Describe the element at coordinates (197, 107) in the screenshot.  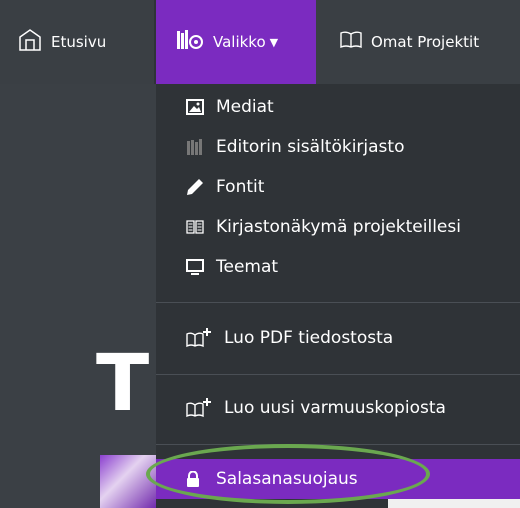
I see `image-icon` at that location.